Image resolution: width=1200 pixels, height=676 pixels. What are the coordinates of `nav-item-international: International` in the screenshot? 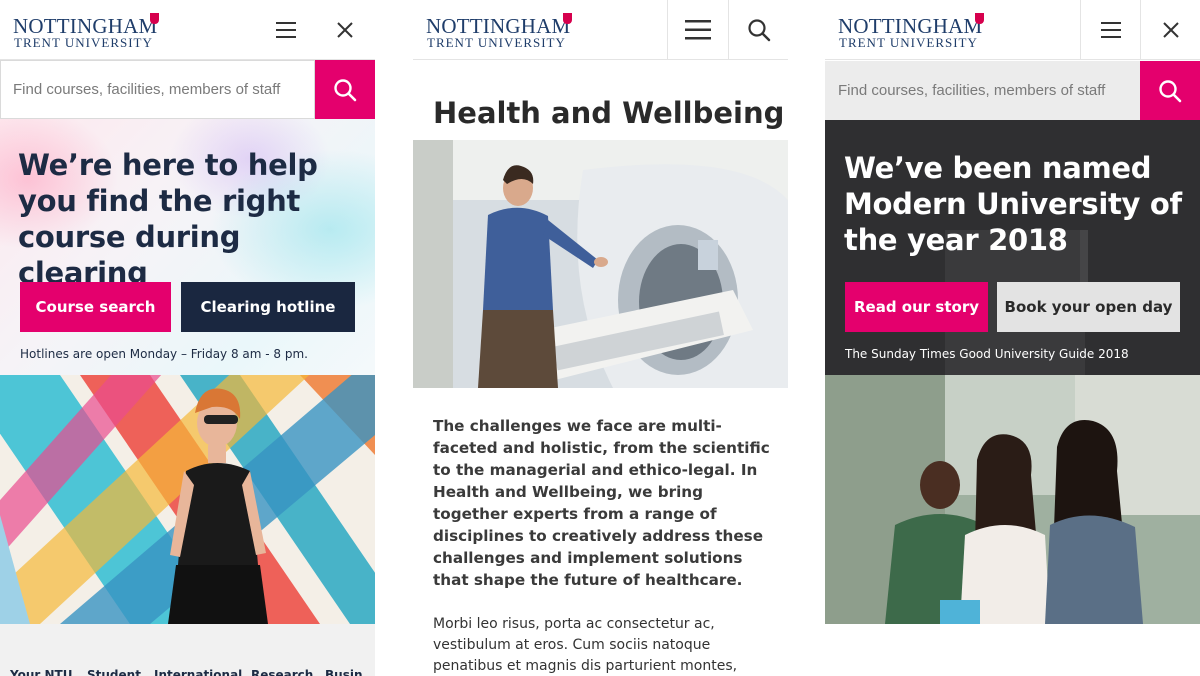 It's located at (198, 672).